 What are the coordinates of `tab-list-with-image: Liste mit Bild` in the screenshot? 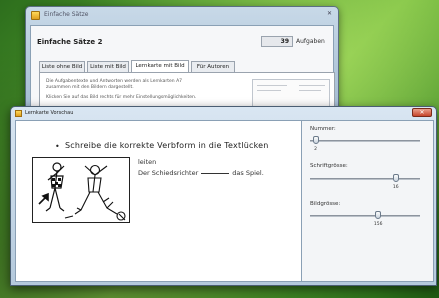 It's located at (108, 66).